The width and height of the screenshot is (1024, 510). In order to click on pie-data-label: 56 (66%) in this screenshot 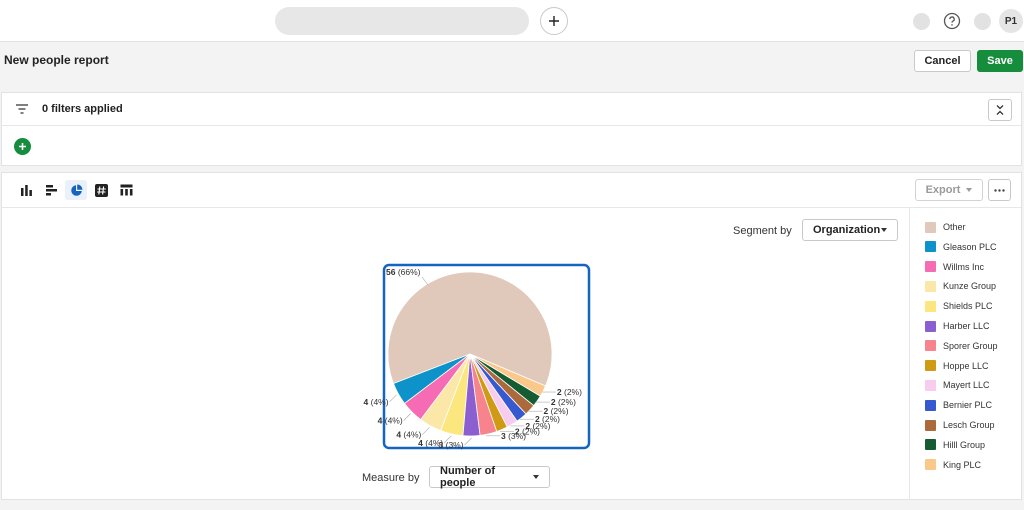, I will do `click(403, 272)`.